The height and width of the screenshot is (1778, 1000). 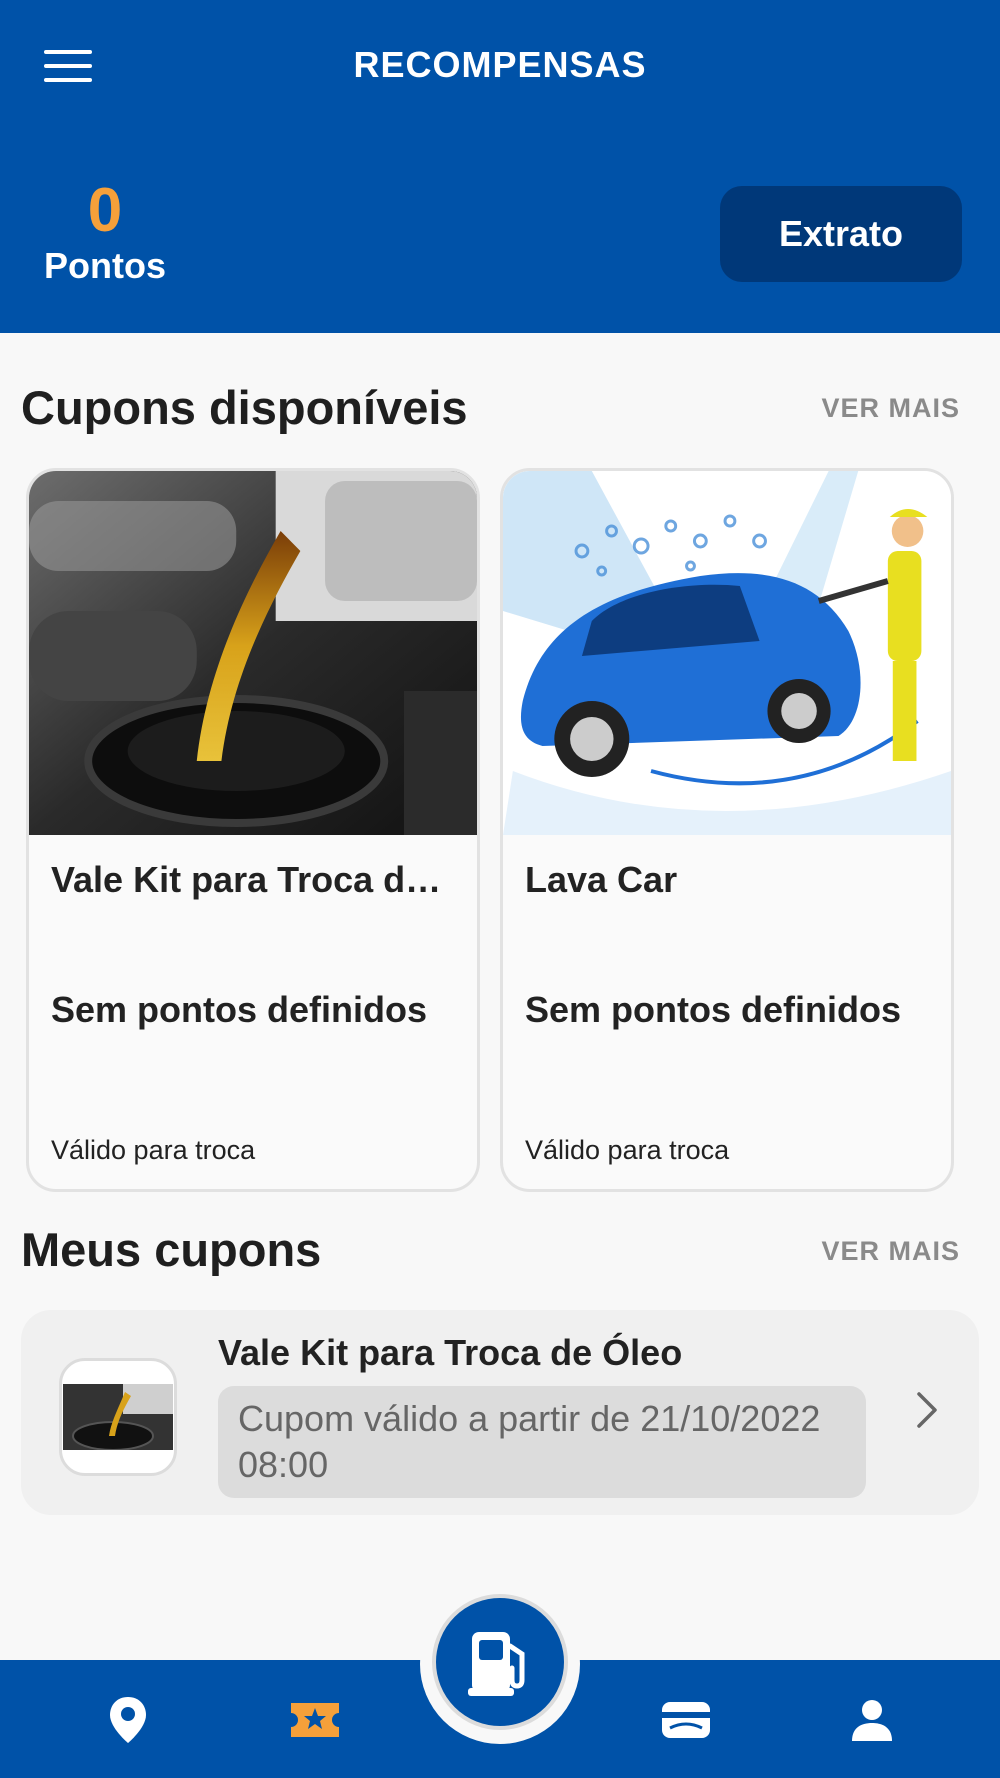 What do you see at coordinates (256, 879) in the screenshot?
I see `card-title: Vale Kit para Troca de Óleo` at bounding box center [256, 879].